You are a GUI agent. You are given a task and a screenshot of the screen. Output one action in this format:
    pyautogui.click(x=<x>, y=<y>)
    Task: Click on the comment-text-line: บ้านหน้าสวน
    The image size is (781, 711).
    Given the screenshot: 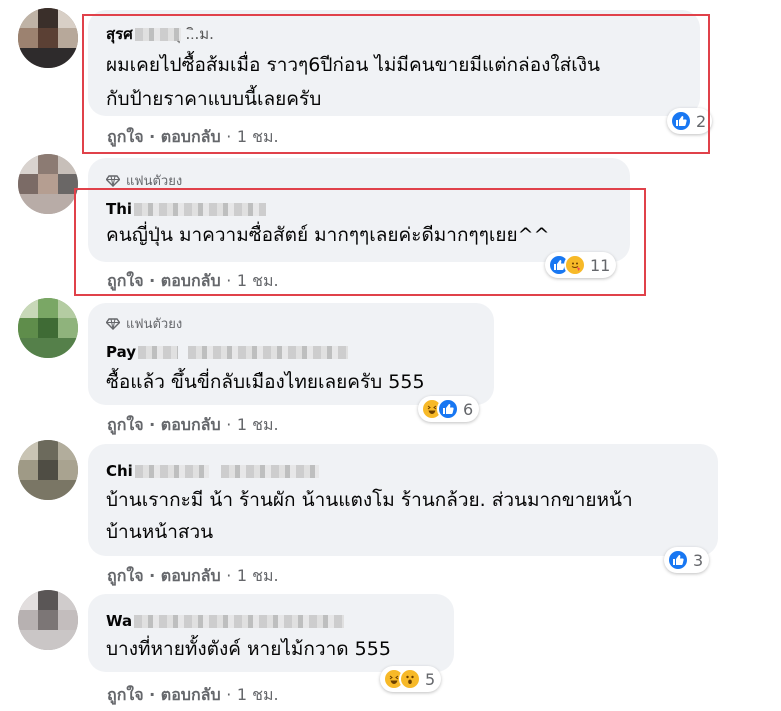 What is the action you would take?
    pyautogui.click(x=160, y=532)
    